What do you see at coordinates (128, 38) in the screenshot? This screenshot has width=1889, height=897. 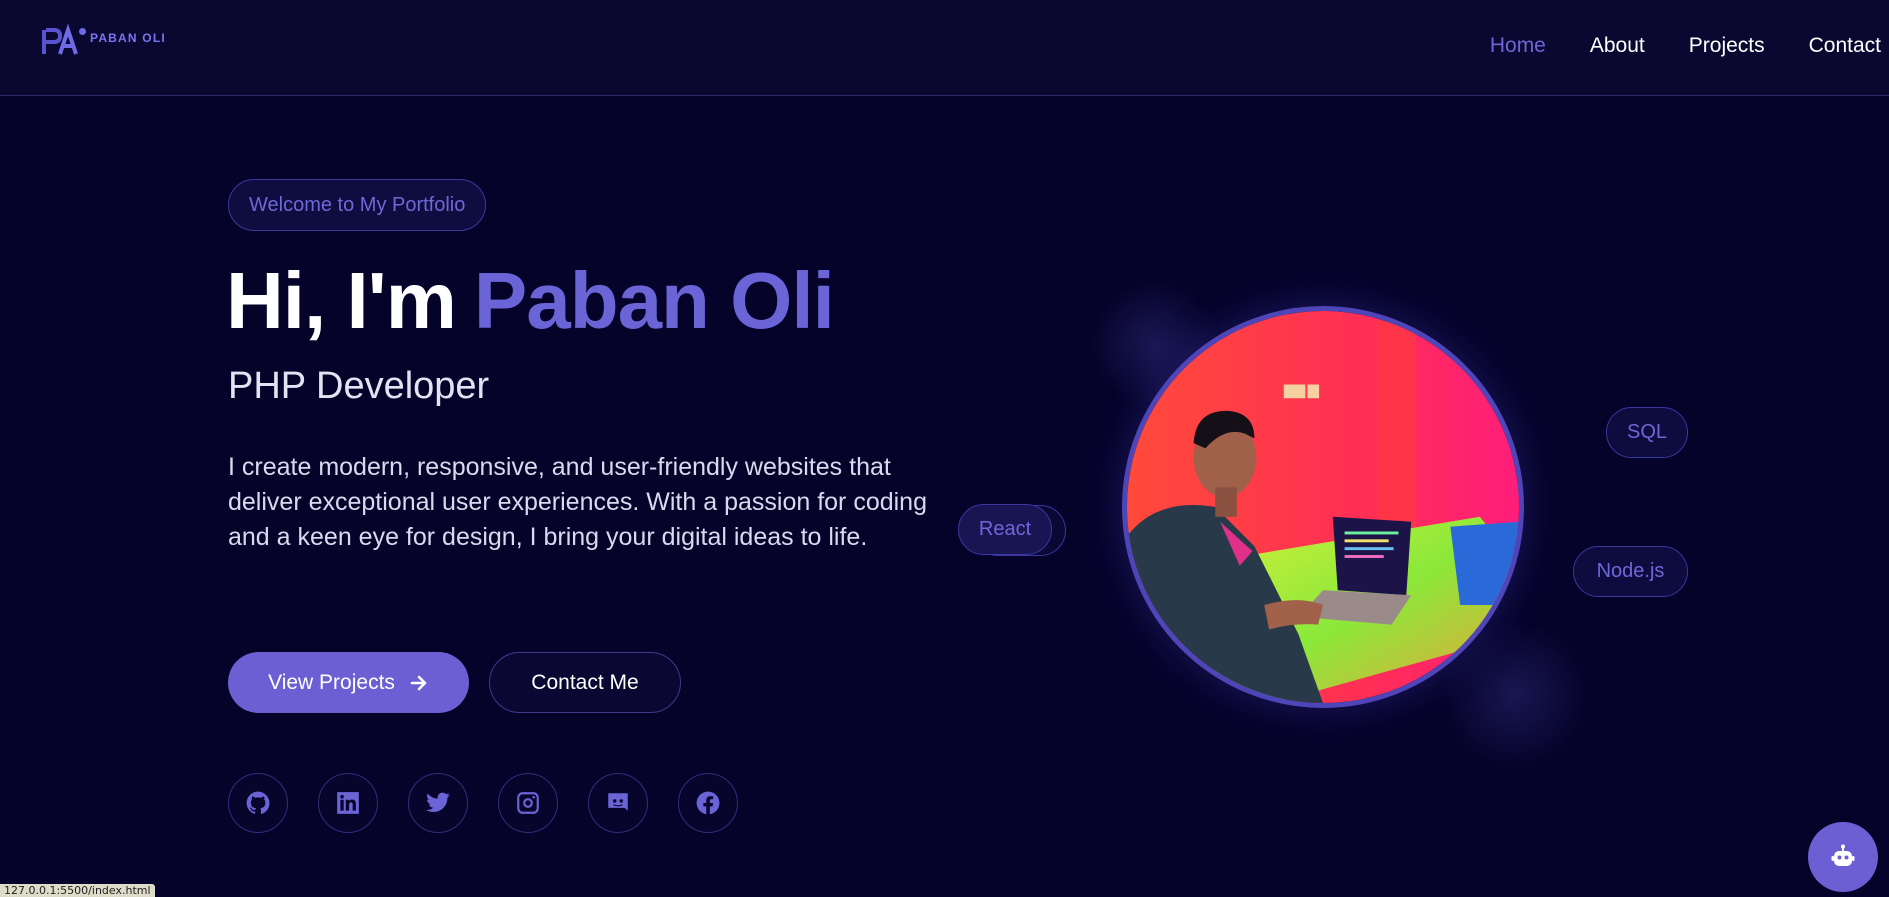 I see `logo-text: PABAN OLI` at bounding box center [128, 38].